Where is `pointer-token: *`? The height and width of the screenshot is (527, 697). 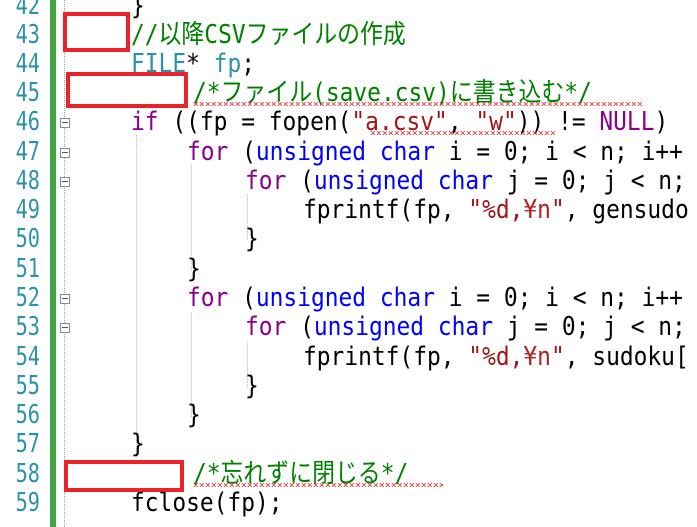
pointer-token: * is located at coordinates (200, 64).